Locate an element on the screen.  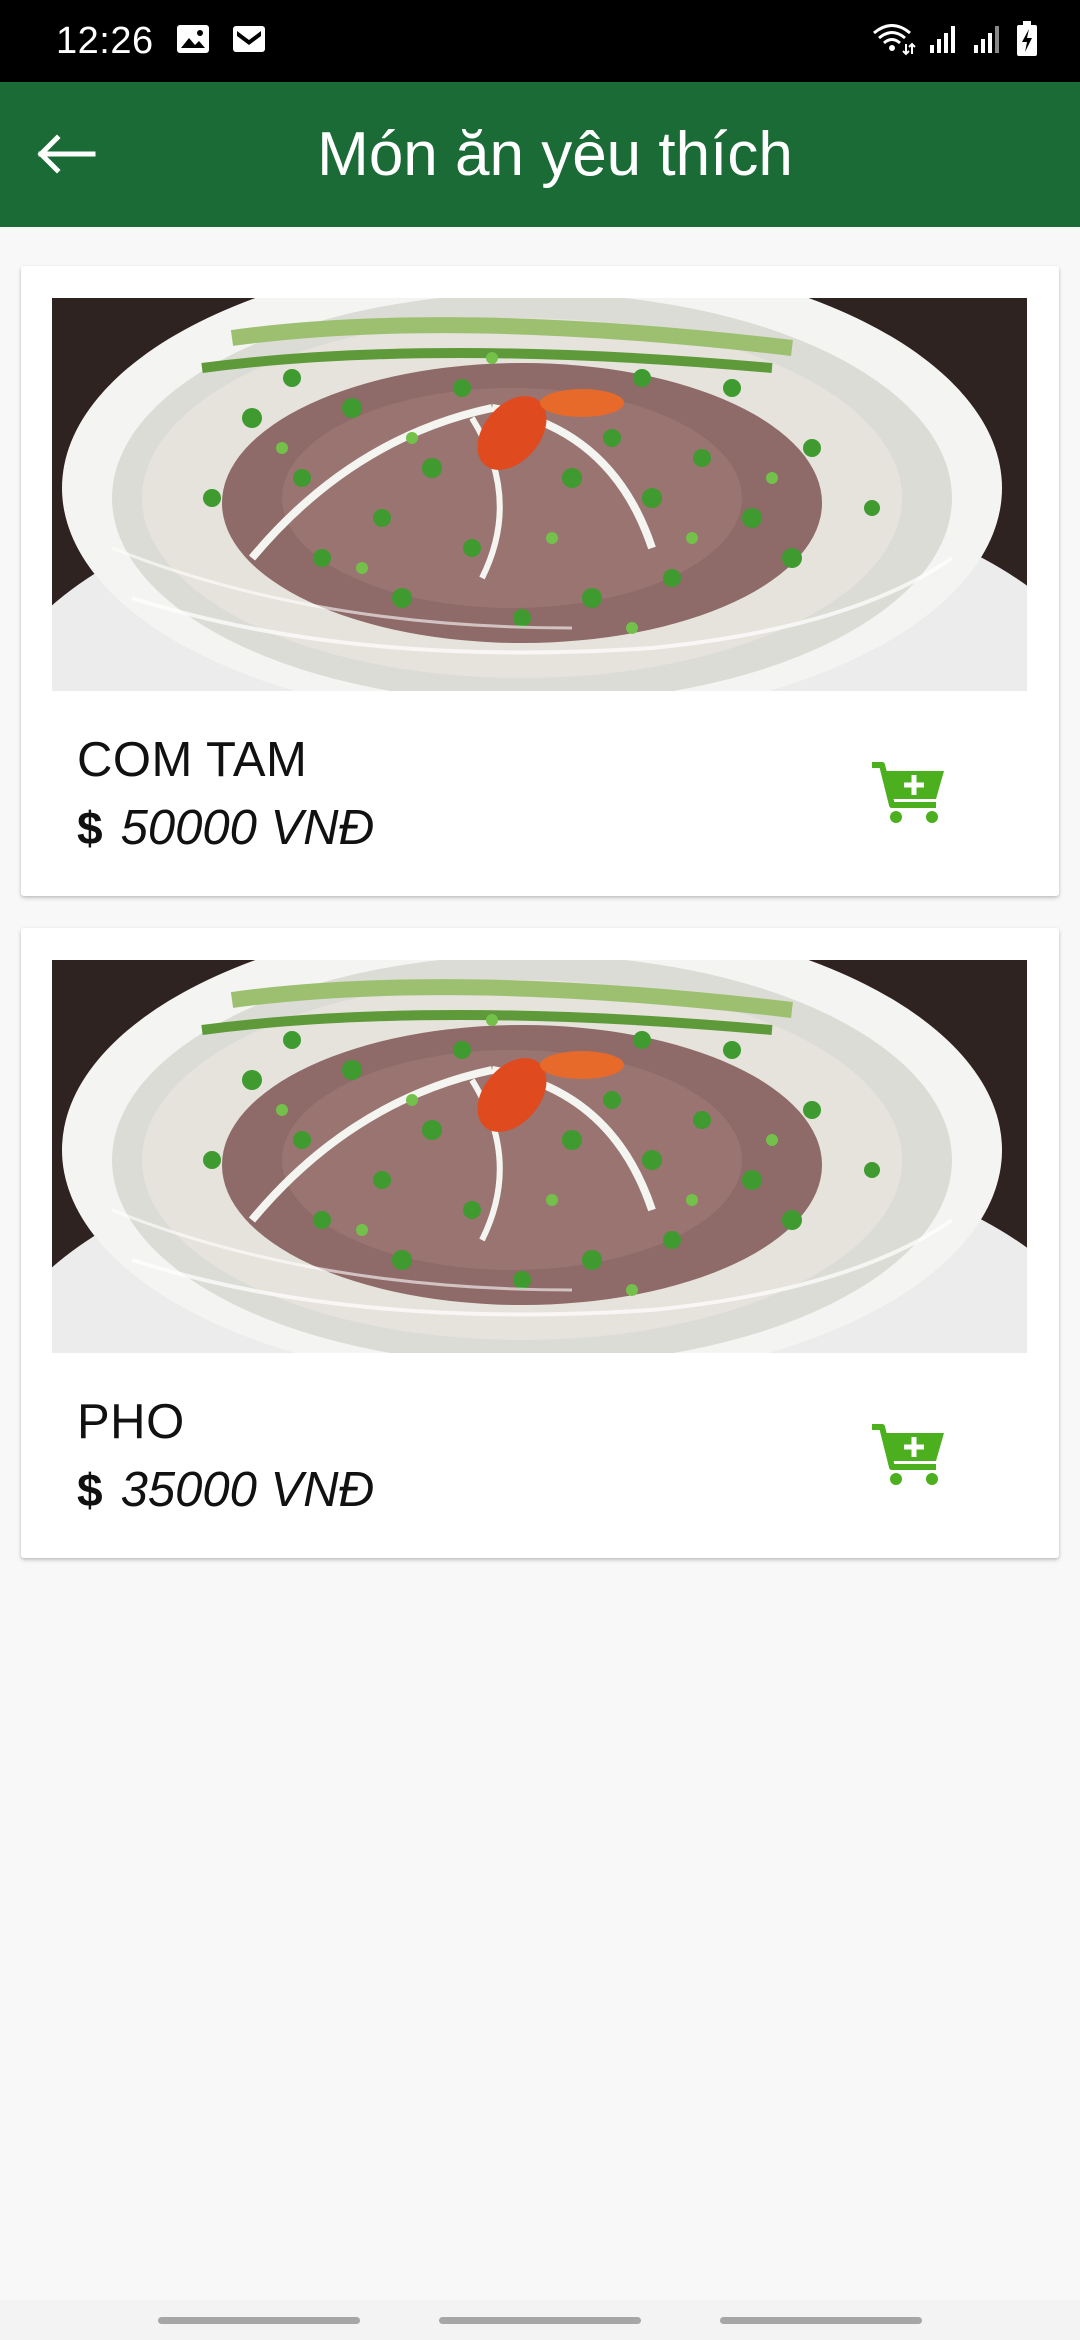
nav-home-button is located at coordinates (540, 2320).